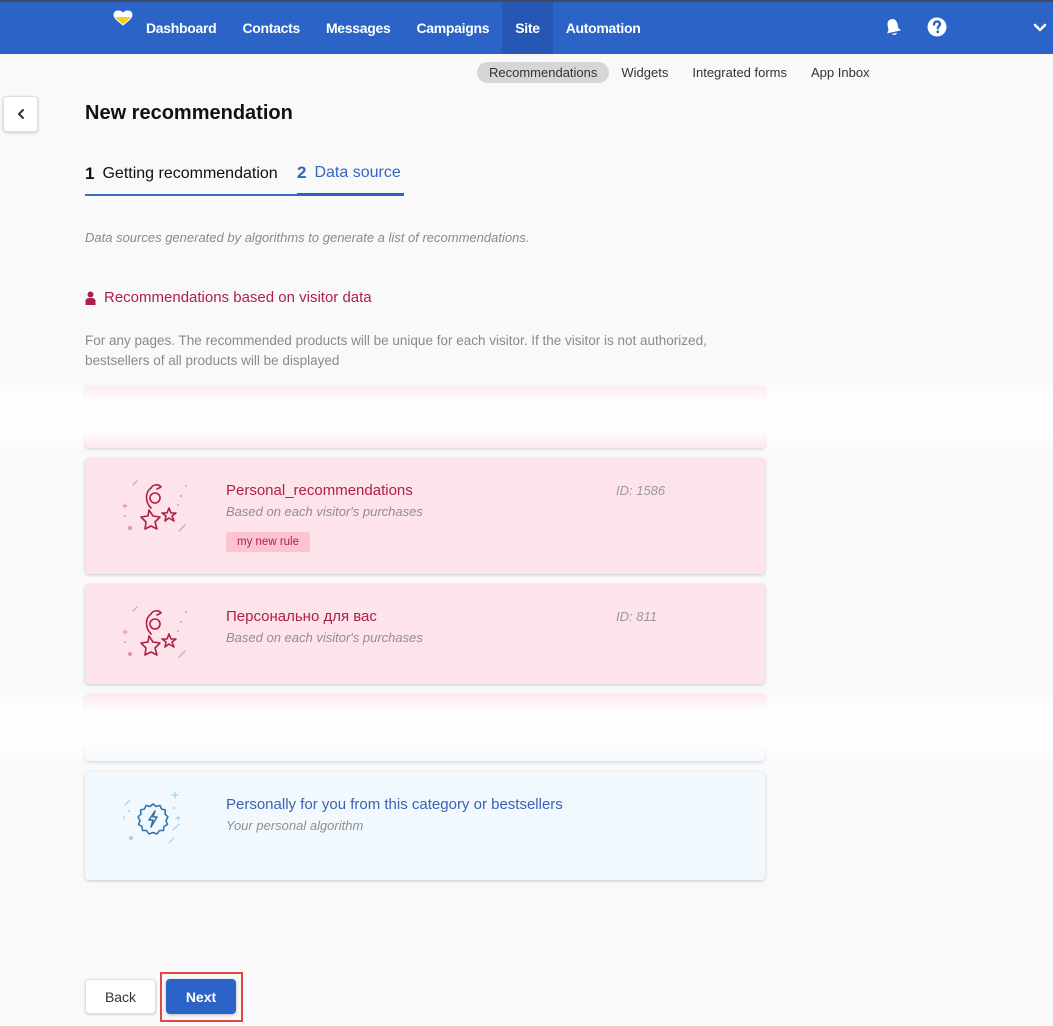 The image size is (1053, 1026). What do you see at coordinates (201, 996) in the screenshot?
I see `next-button: Next` at bounding box center [201, 996].